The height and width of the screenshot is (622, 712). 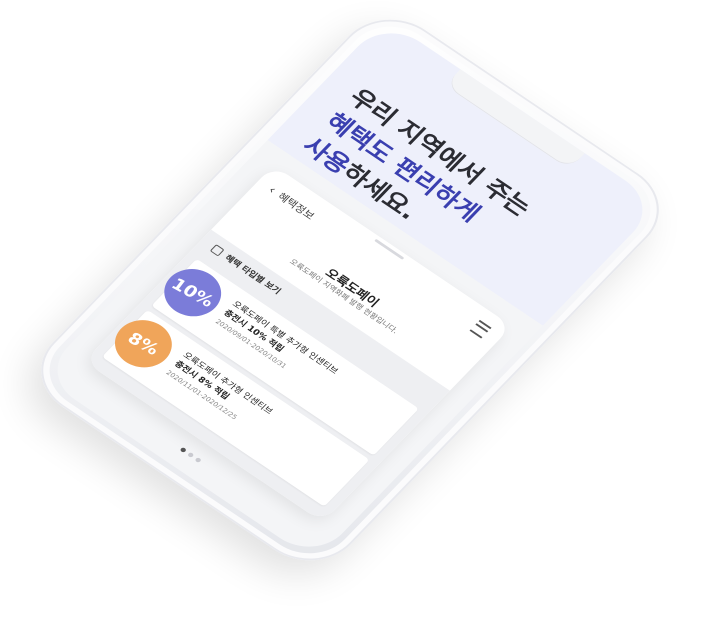 I want to click on menu-icon, so click(x=480, y=329).